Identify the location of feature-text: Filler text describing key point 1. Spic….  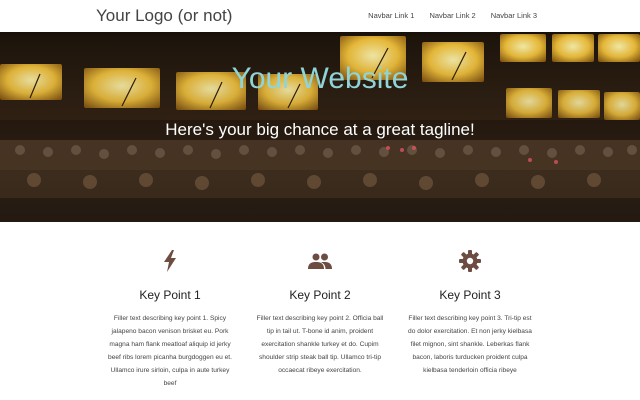
(170, 351).